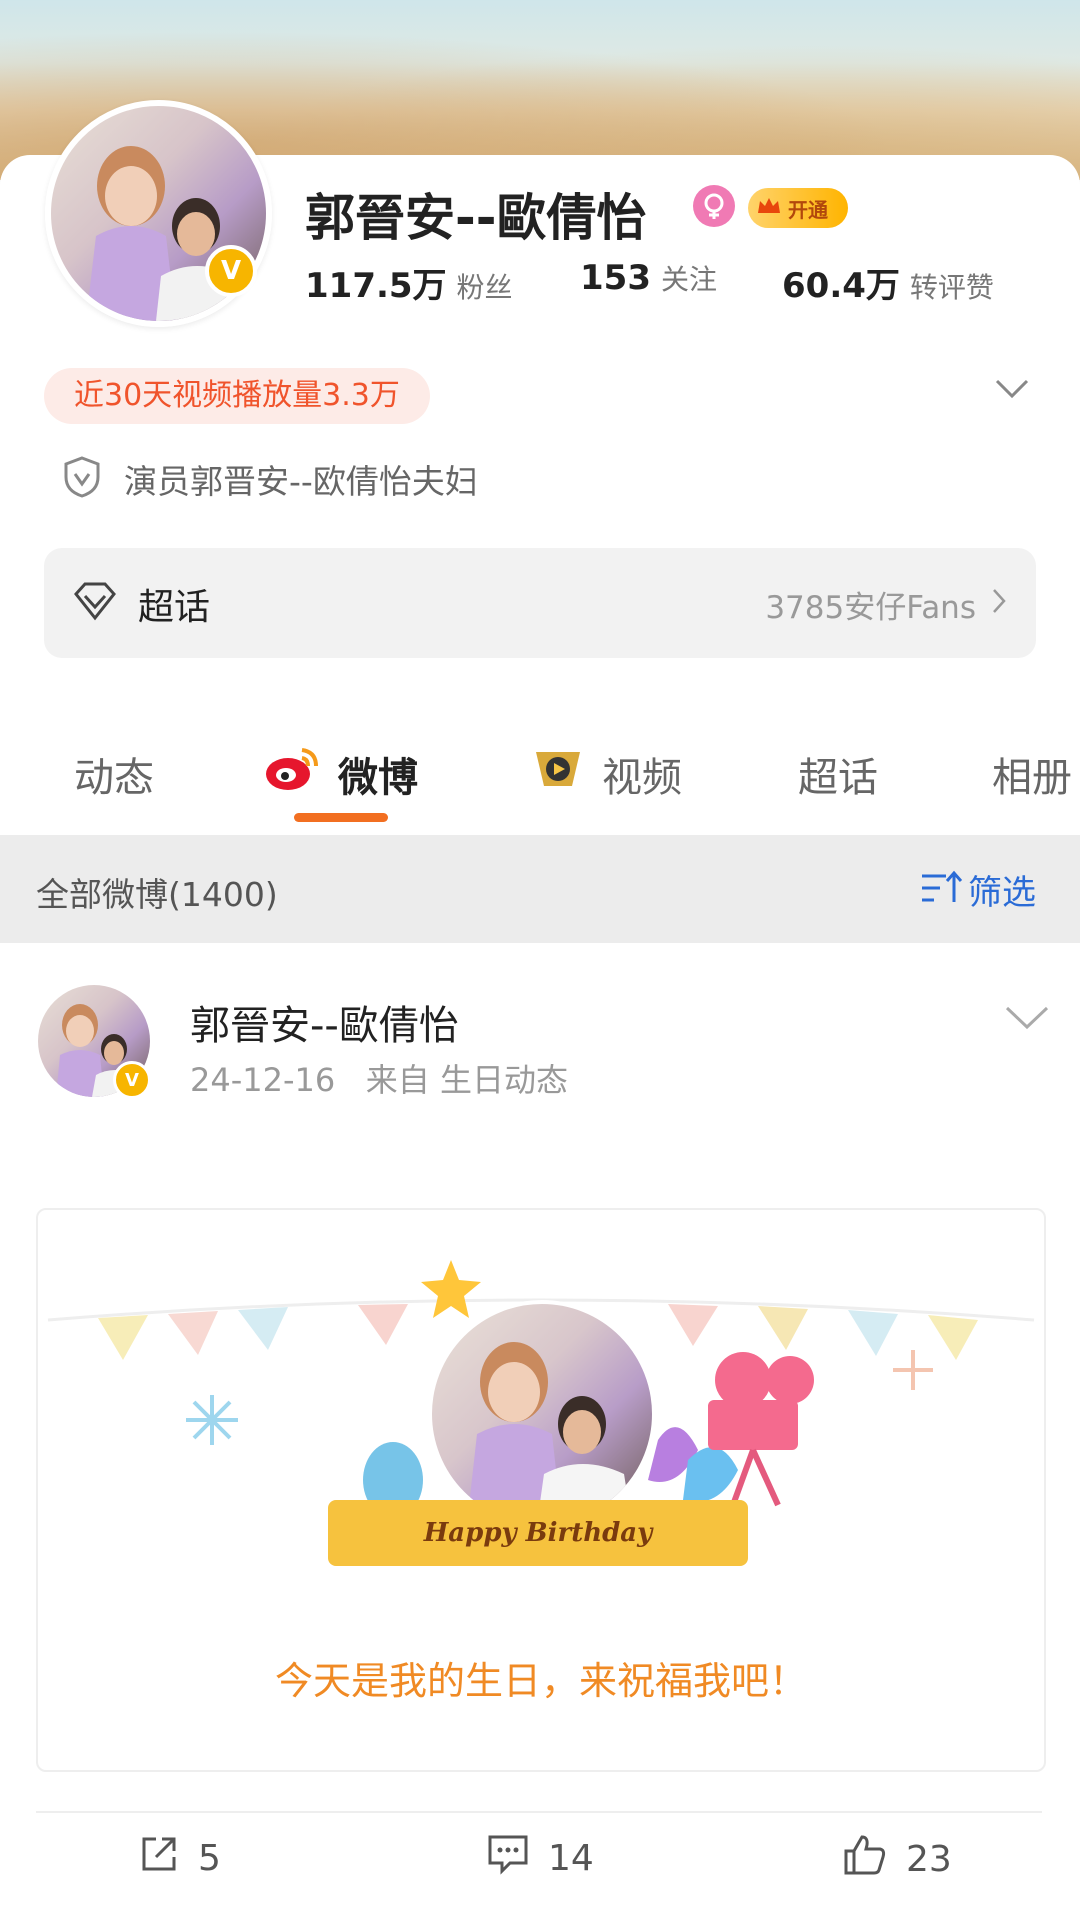 Image resolution: width=1080 pixels, height=1923 pixels. I want to click on comment-count: 14, so click(571, 1858).